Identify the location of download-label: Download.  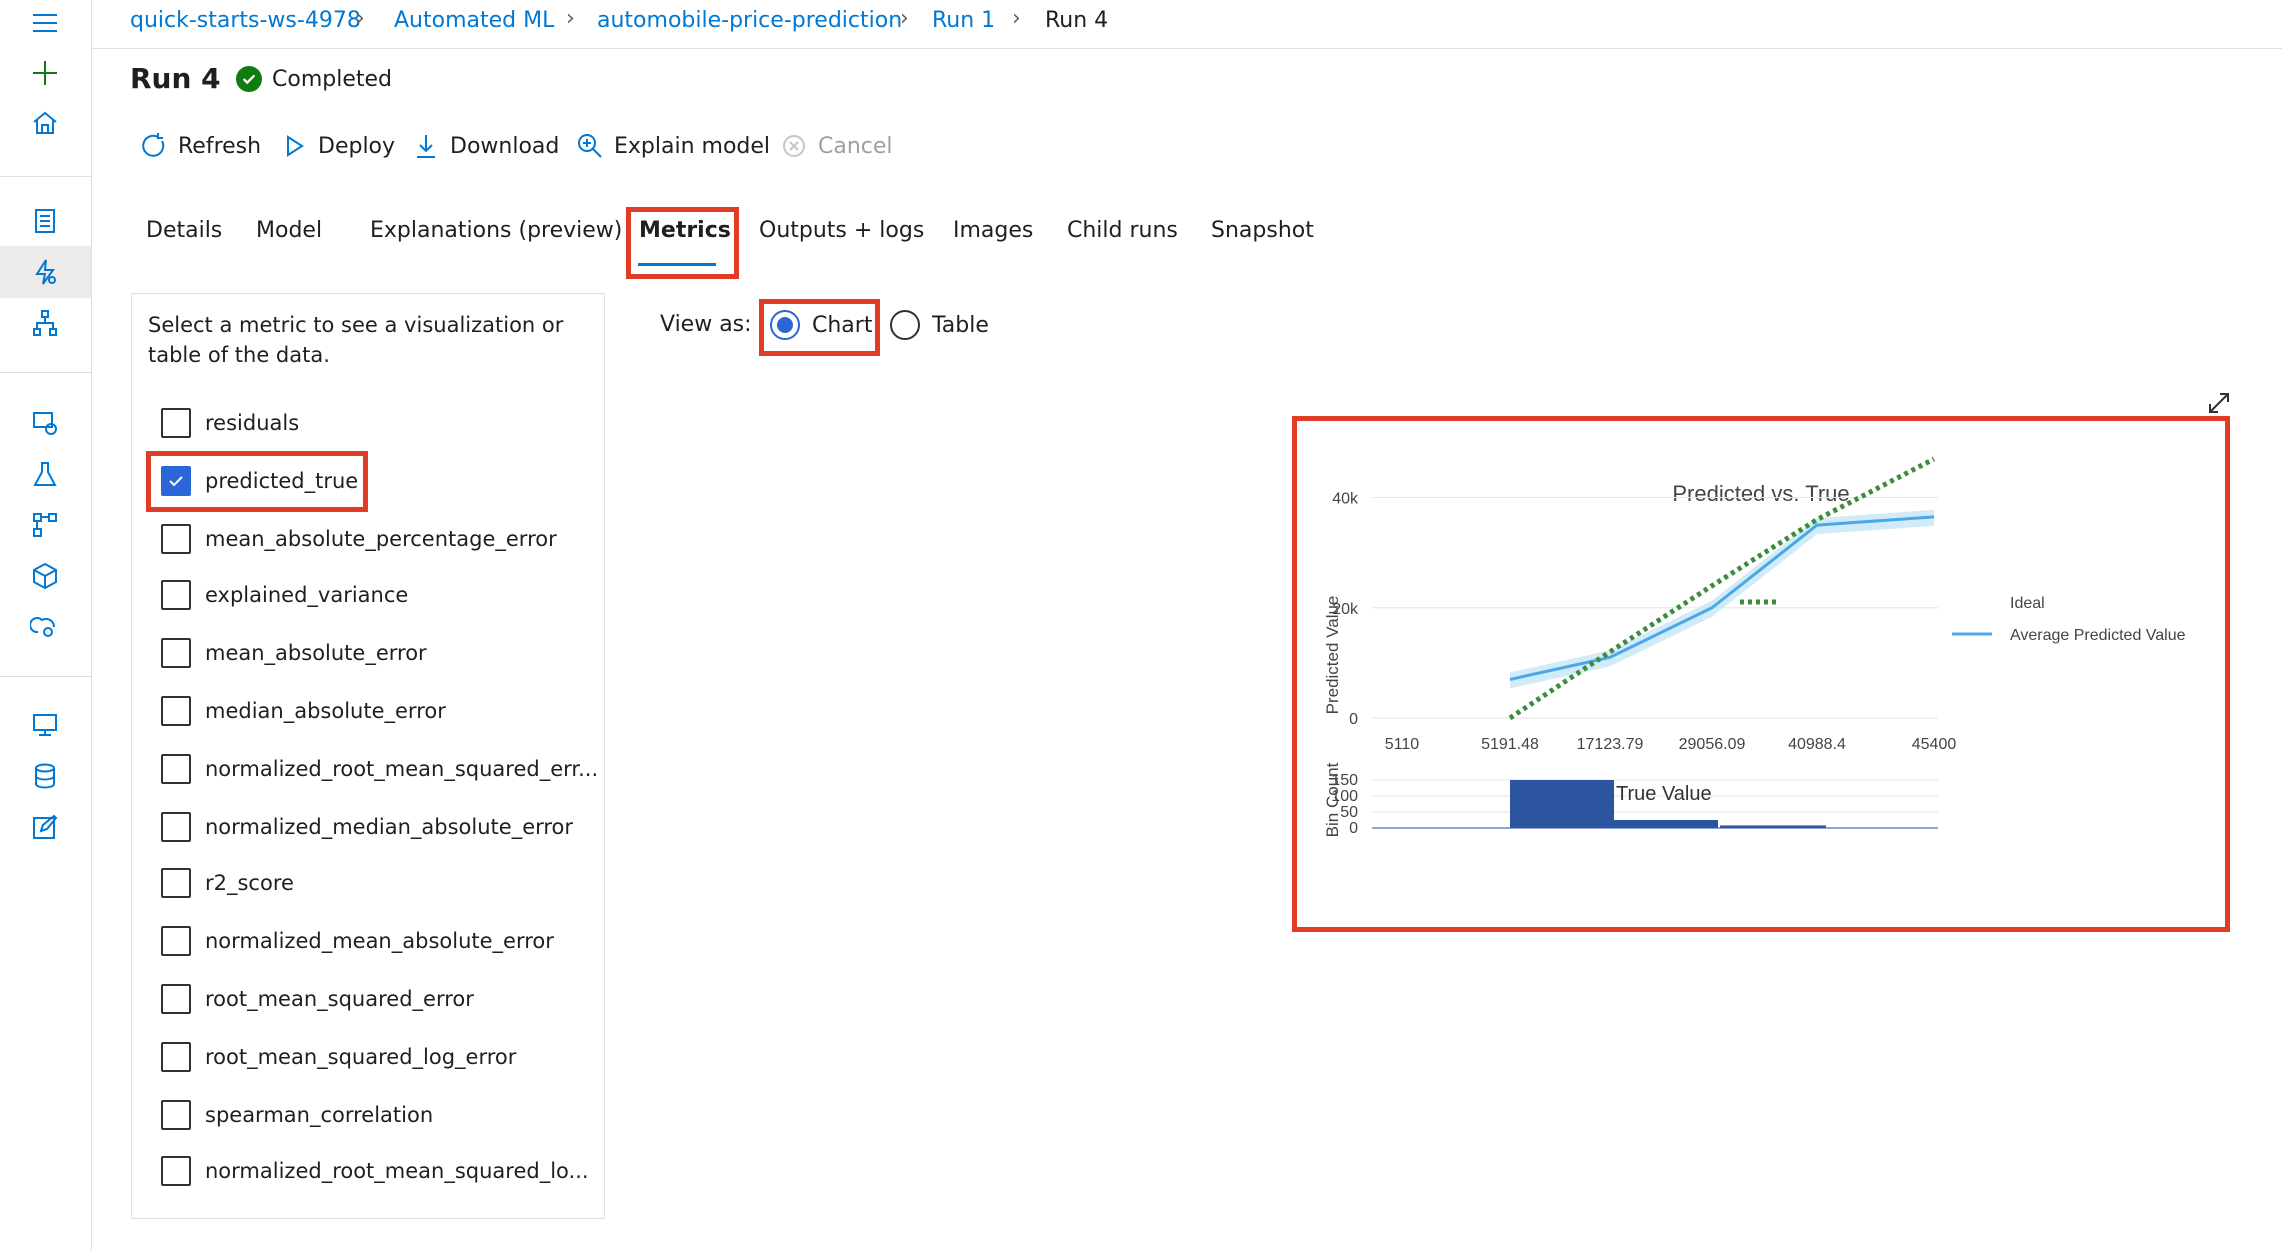
(505, 146).